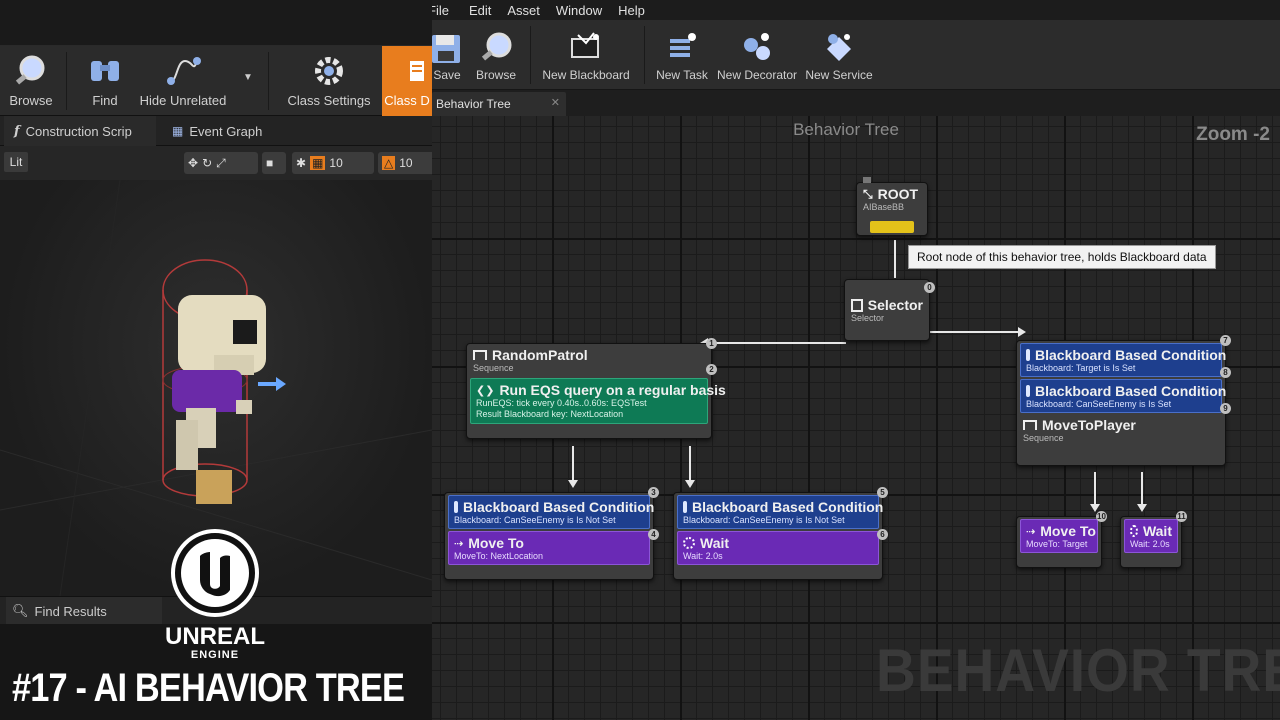  What do you see at coordinates (241, 131) in the screenshot?
I see `tab-event-graph: ▦ Event Graph` at bounding box center [241, 131].